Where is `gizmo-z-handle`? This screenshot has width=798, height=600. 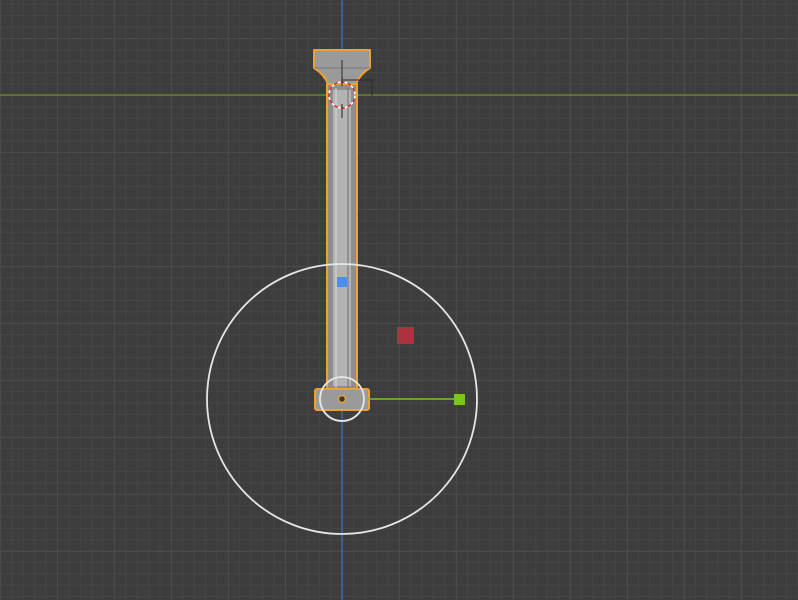 gizmo-z-handle is located at coordinates (342, 282).